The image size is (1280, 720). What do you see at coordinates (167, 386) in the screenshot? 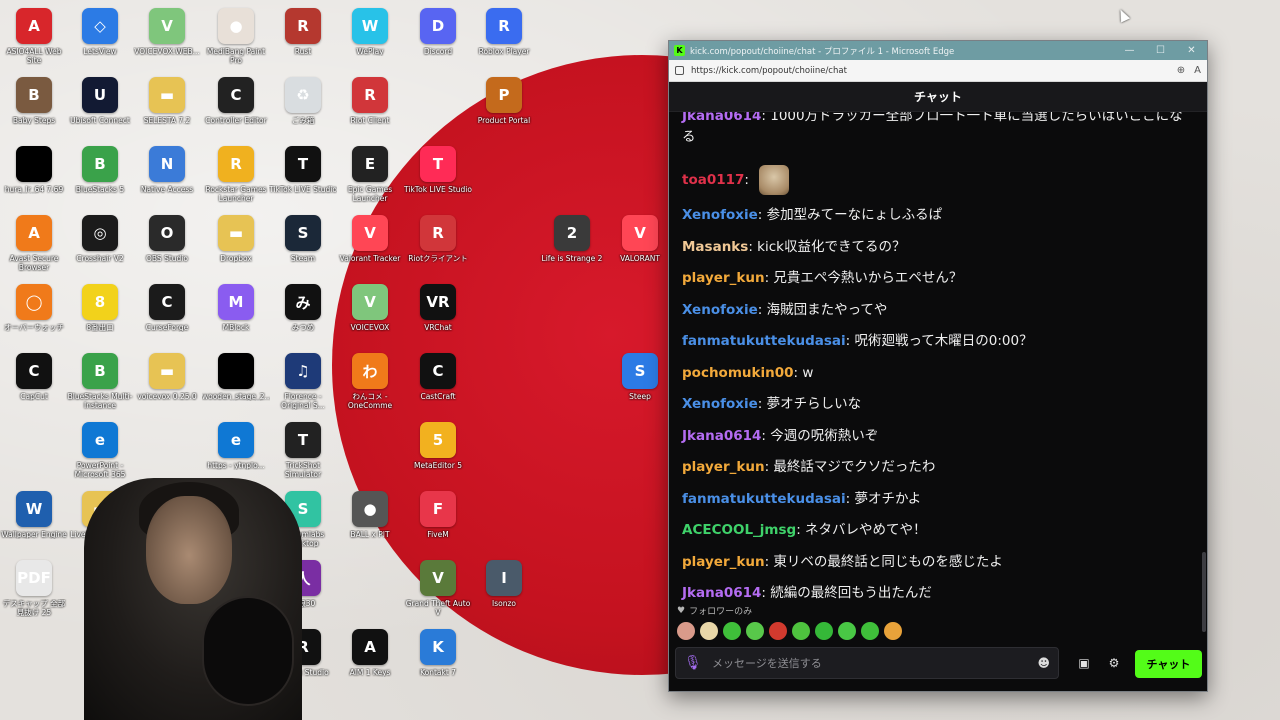
I see `desktop-icon: ▬ voicevox 0.25.0` at bounding box center [167, 386].